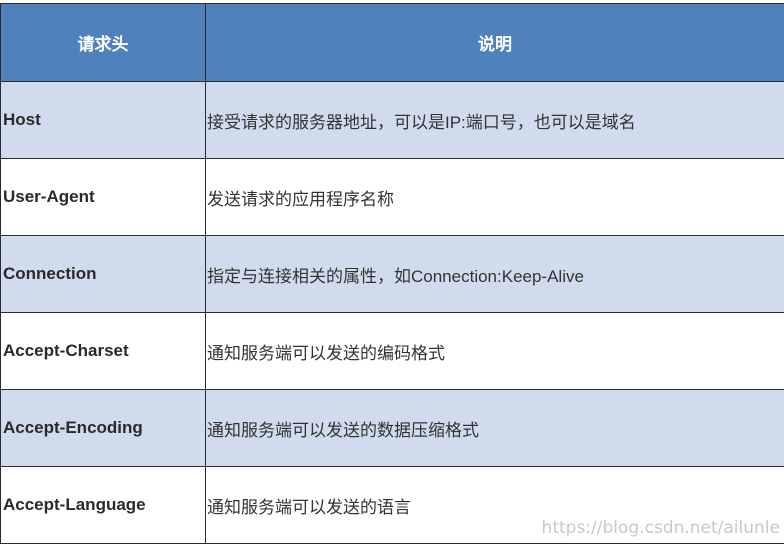 Image resolution: width=784 pixels, height=544 pixels. Describe the element at coordinates (495, 120) in the screenshot. I see `header-description-cell: 接受请求的服务器地址，可以是IP:端口号，也可以是域名` at that location.